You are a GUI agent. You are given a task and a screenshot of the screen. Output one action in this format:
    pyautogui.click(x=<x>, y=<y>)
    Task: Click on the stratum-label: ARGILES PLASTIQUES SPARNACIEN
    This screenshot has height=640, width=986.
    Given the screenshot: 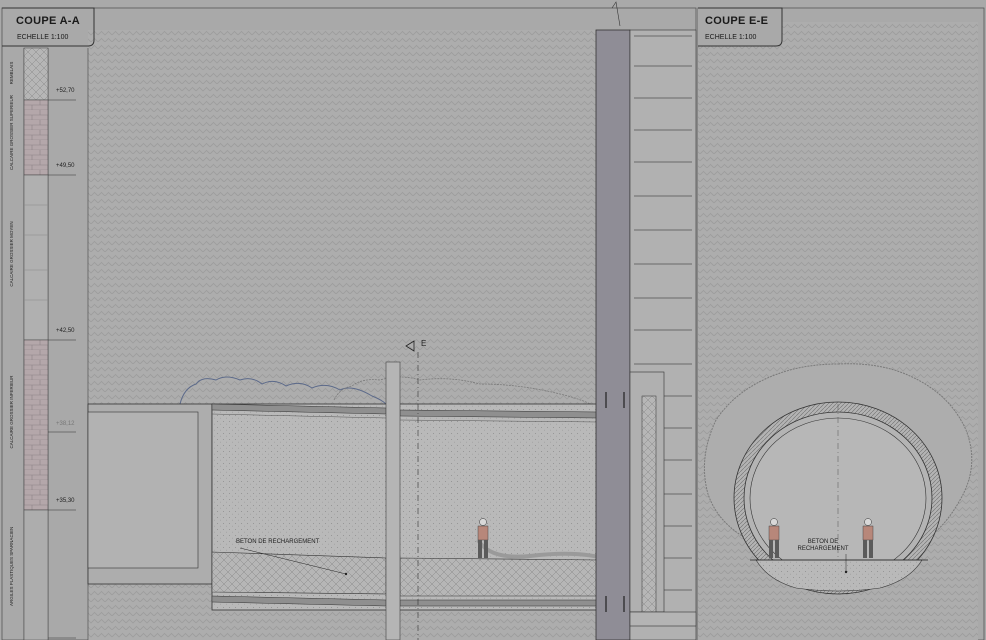 What is the action you would take?
    pyautogui.click(x=11, y=566)
    